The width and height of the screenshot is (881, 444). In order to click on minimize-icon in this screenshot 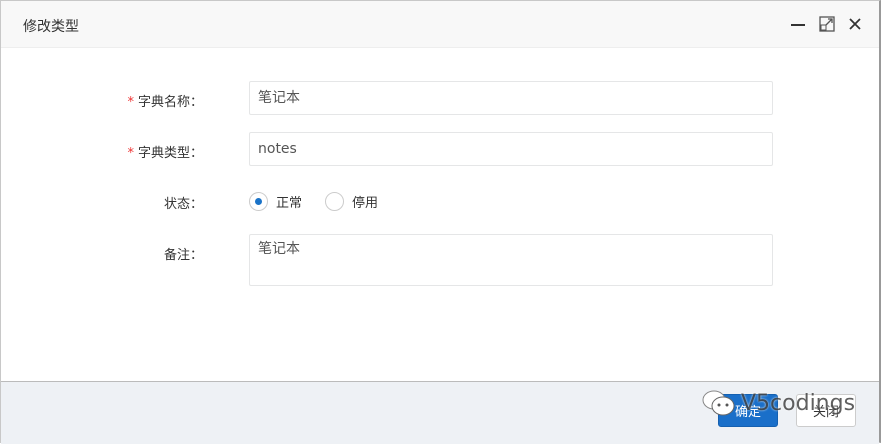, I will do `click(798, 24)`.